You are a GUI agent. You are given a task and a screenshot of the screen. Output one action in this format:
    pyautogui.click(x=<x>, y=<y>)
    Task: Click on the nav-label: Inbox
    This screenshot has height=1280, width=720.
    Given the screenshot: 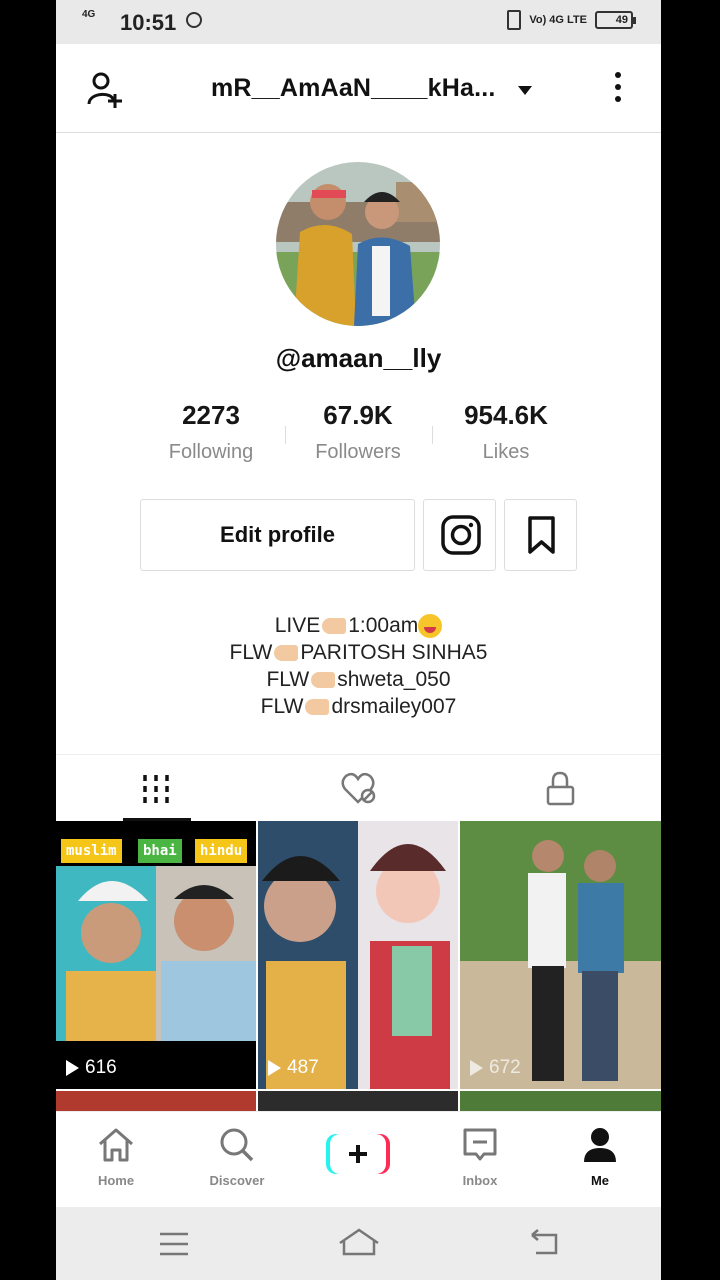 What is the action you would take?
    pyautogui.click(x=480, y=1180)
    